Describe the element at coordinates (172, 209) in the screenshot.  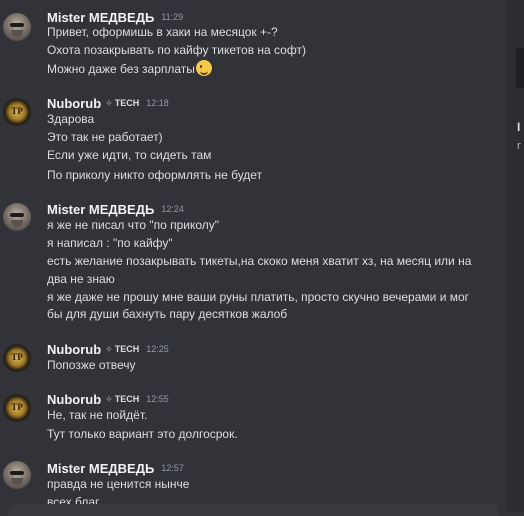
I see `timestamp: 12:24` at that location.